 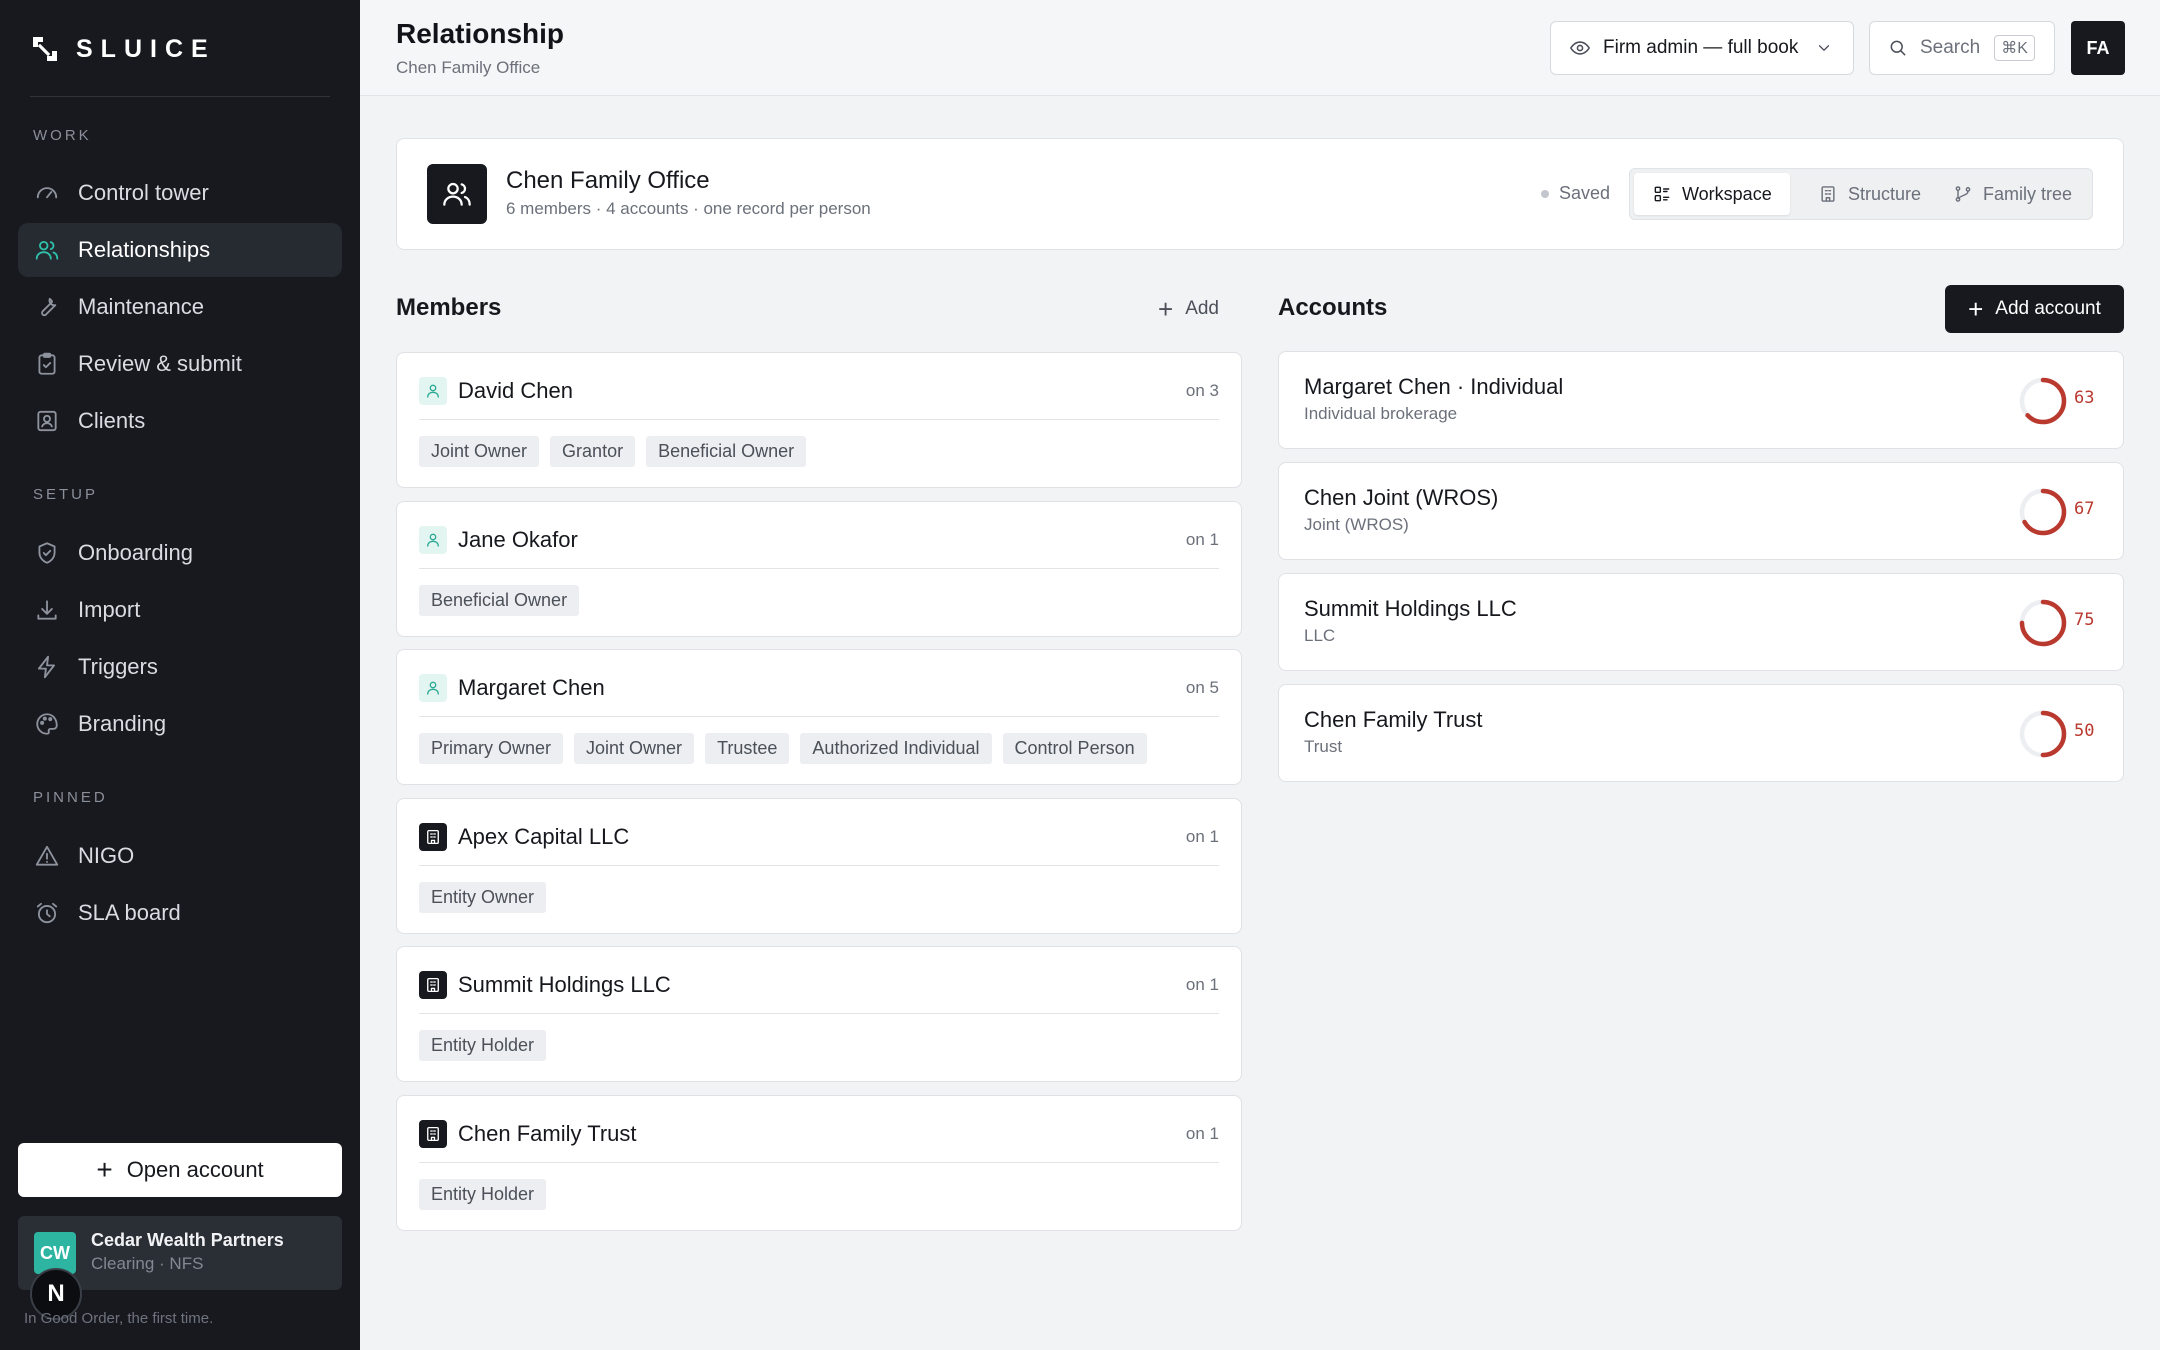 What do you see at coordinates (1074, 748) in the screenshot?
I see `role-tag: Control Person` at bounding box center [1074, 748].